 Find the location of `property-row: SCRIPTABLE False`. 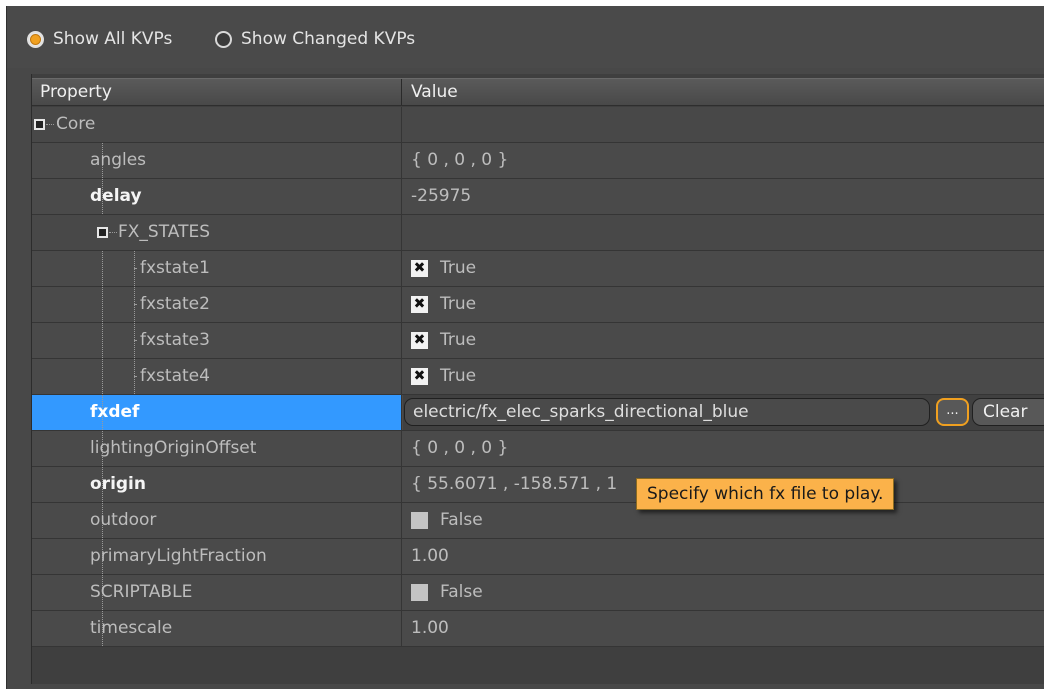

property-row: SCRIPTABLE False is located at coordinates (538, 593).